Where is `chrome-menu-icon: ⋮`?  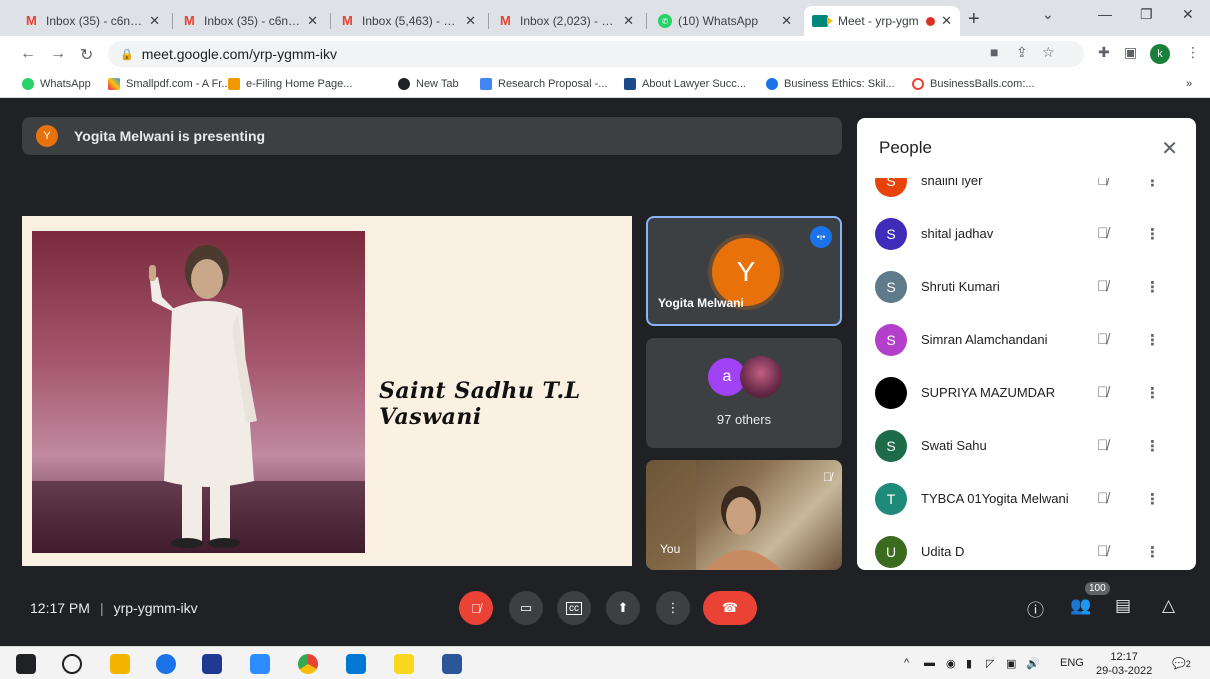
chrome-menu-icon: ⋮ is located at coordinates (1193, 52).